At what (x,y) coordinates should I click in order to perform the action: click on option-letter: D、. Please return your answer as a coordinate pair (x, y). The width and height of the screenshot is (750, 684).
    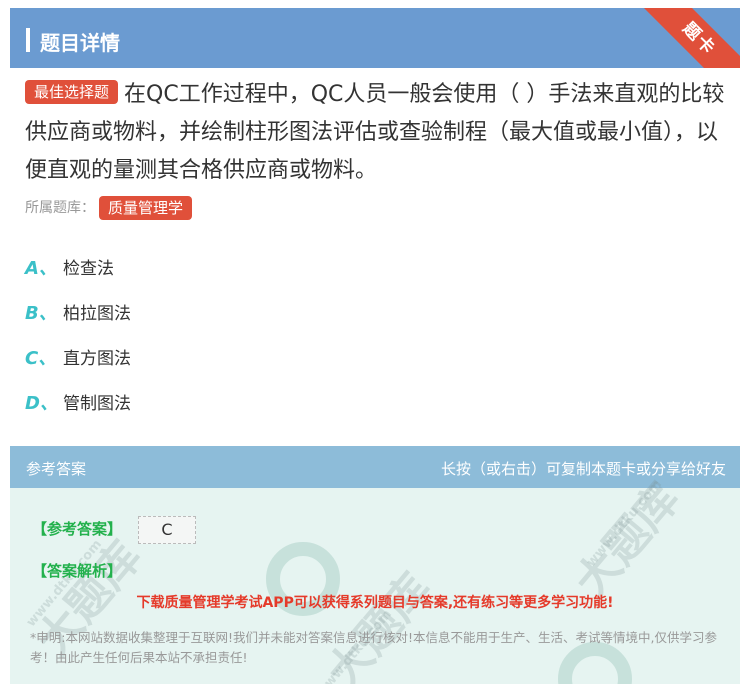
    Looking at the image, I should click on (41, 403).